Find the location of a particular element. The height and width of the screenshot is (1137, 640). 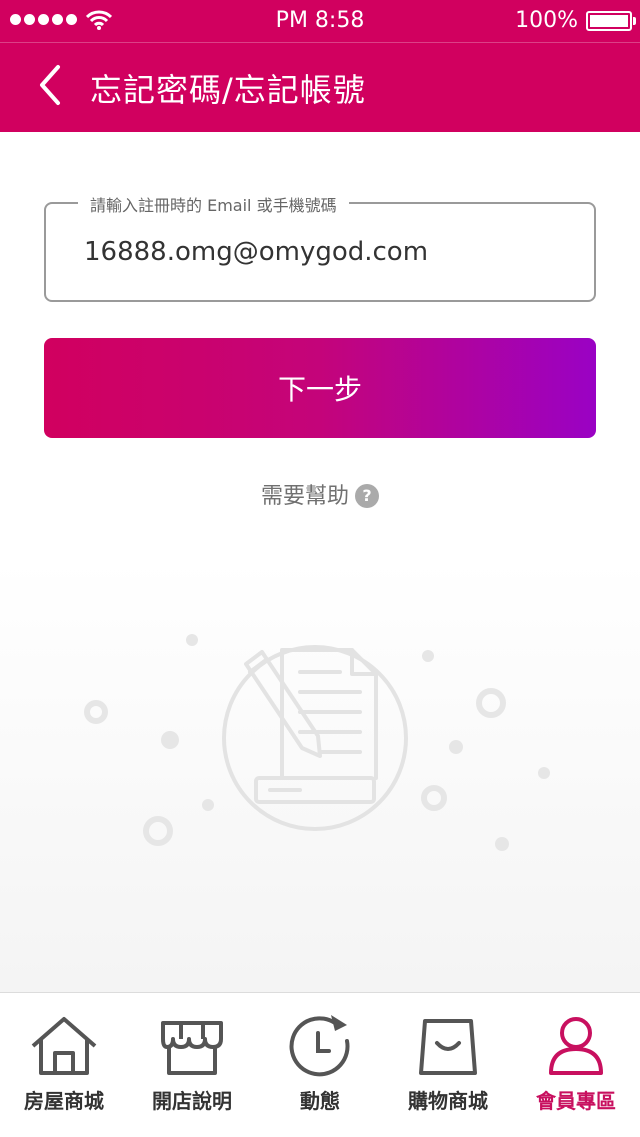

account-input-field: 請輸入註冊時的 Email 或手機號碼 is located at coordinates (320, 247).